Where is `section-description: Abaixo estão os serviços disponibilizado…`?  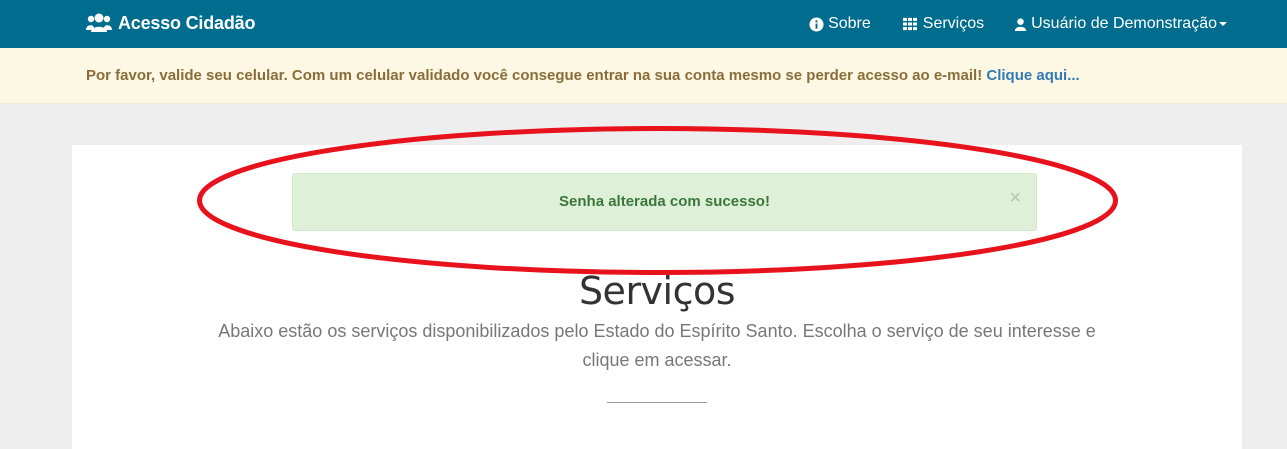
section-description: Abaixo estão os serviços disponibilizado… is located at coordinates (657, 345).